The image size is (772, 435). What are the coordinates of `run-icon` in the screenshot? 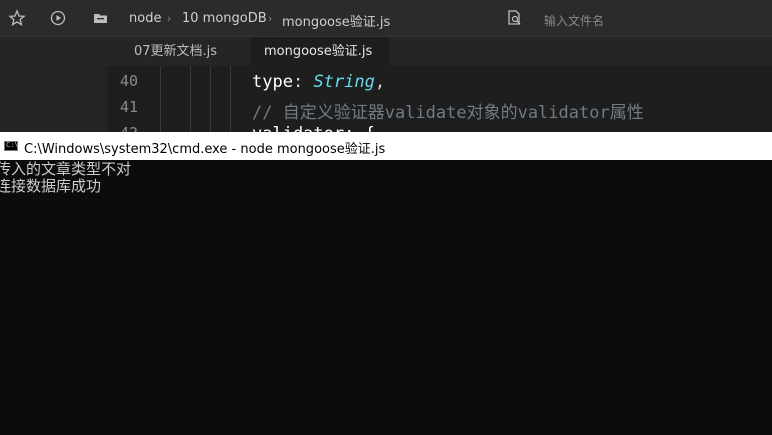 It's located at (58, 18).